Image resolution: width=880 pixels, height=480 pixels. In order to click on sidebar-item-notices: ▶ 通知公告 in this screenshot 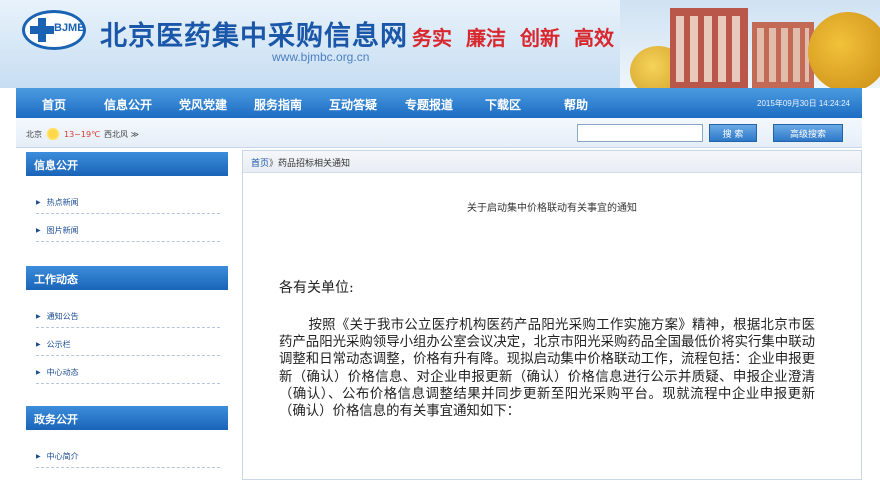, I will do `click(128, 317)`.